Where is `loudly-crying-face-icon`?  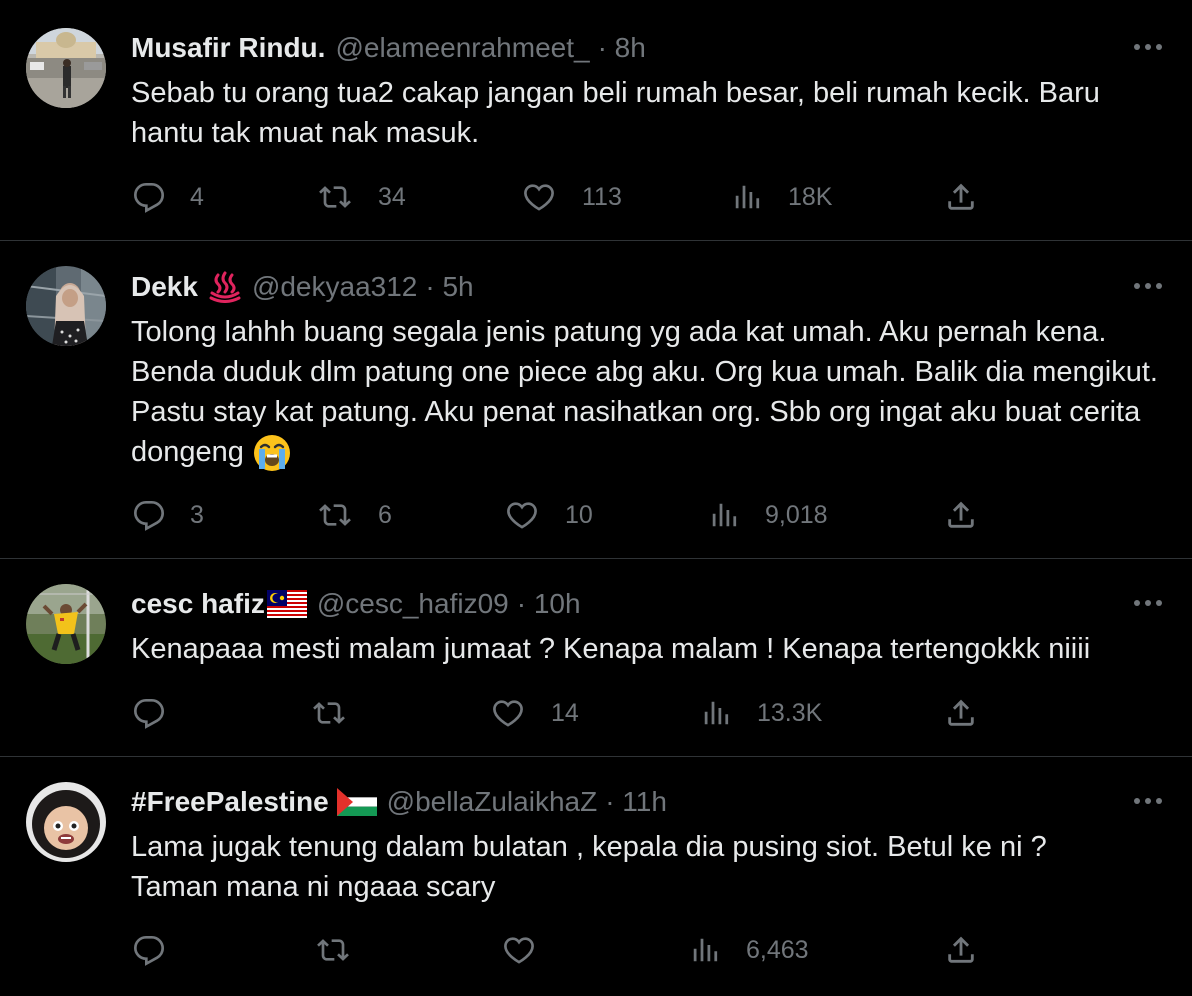
loudly-crying-face-icon is located at coordinates (271, 453).